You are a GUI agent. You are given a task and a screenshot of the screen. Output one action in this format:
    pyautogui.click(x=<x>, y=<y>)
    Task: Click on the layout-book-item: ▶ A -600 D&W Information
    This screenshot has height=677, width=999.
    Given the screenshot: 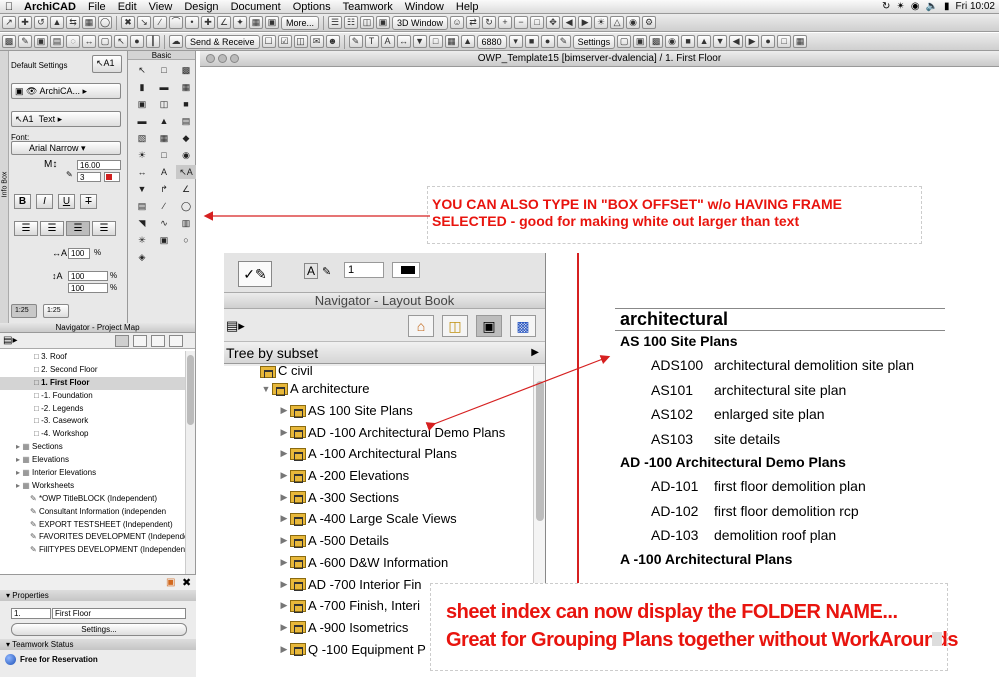 What is the action you would take?
    pyautogui.click(x=379, y=563)
    